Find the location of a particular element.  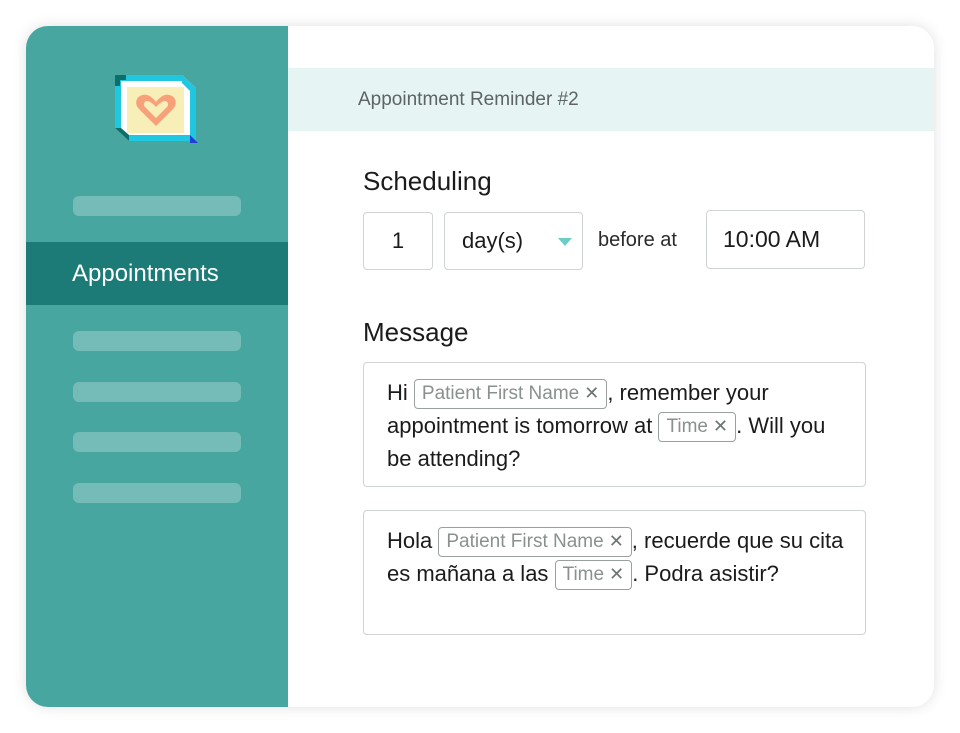

nav-item-appointments: Appointments is located at coordinates (157, 273).